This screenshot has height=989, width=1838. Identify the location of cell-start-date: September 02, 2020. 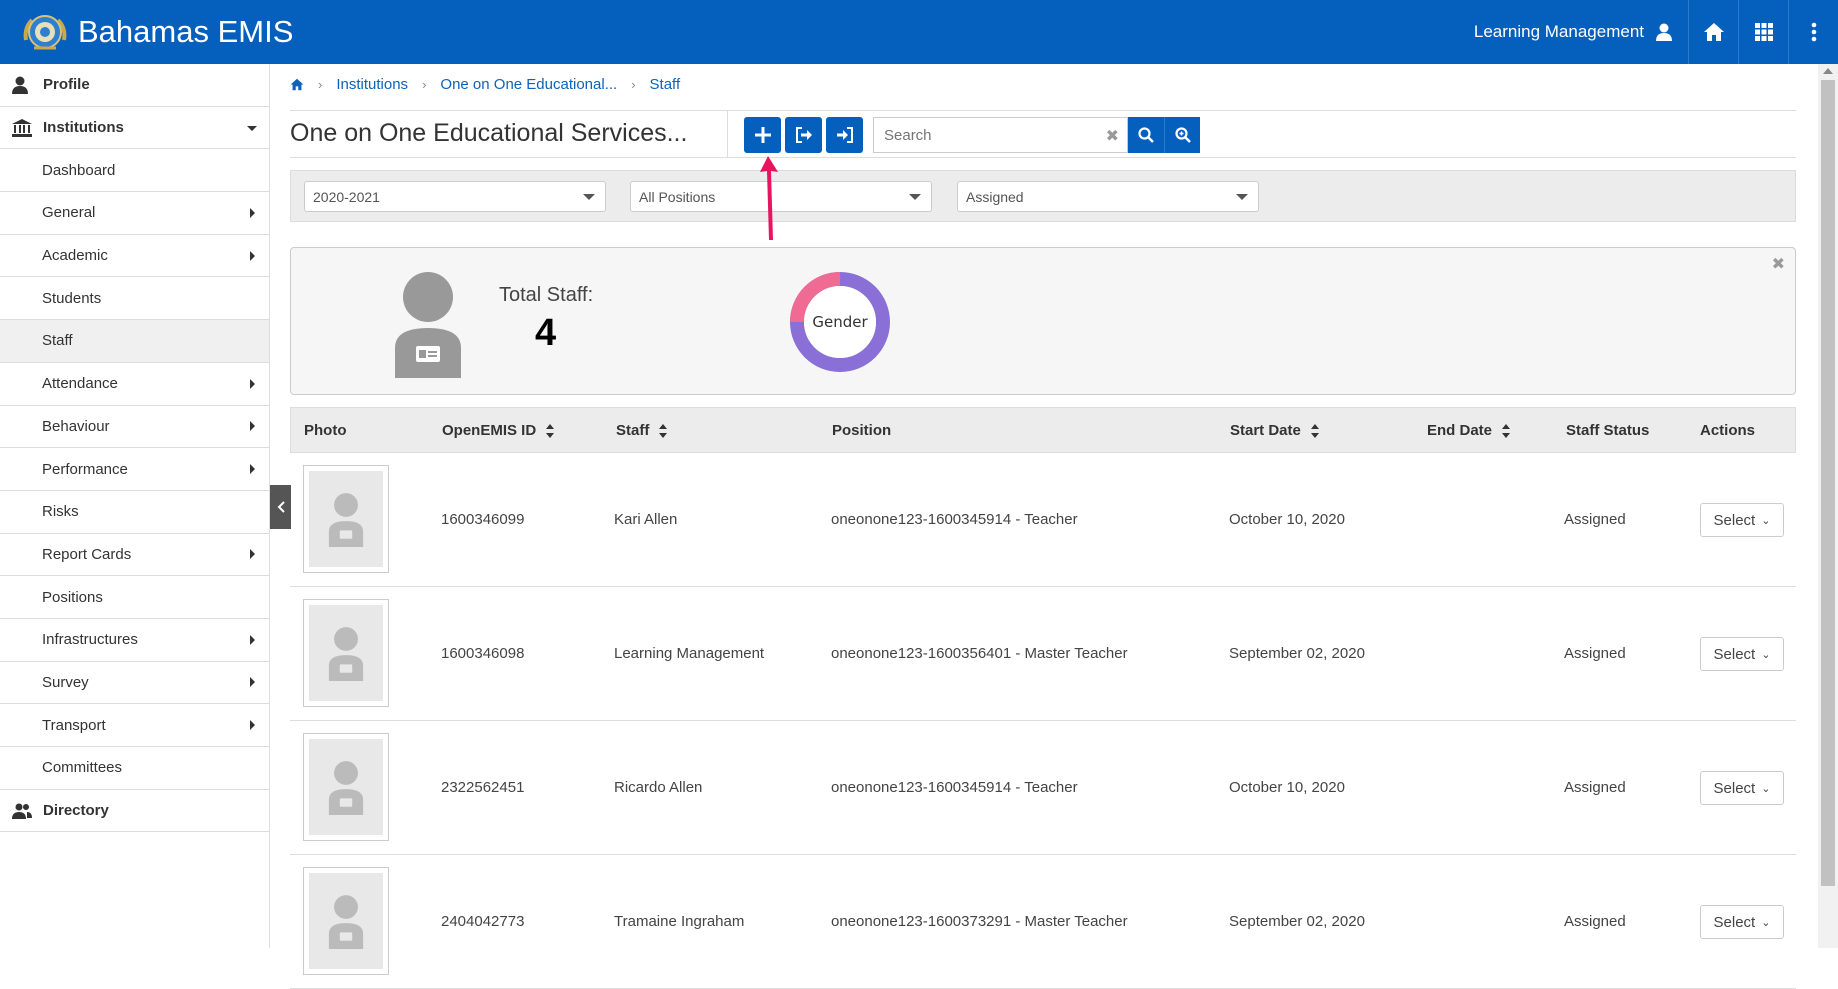
(1297, 653).